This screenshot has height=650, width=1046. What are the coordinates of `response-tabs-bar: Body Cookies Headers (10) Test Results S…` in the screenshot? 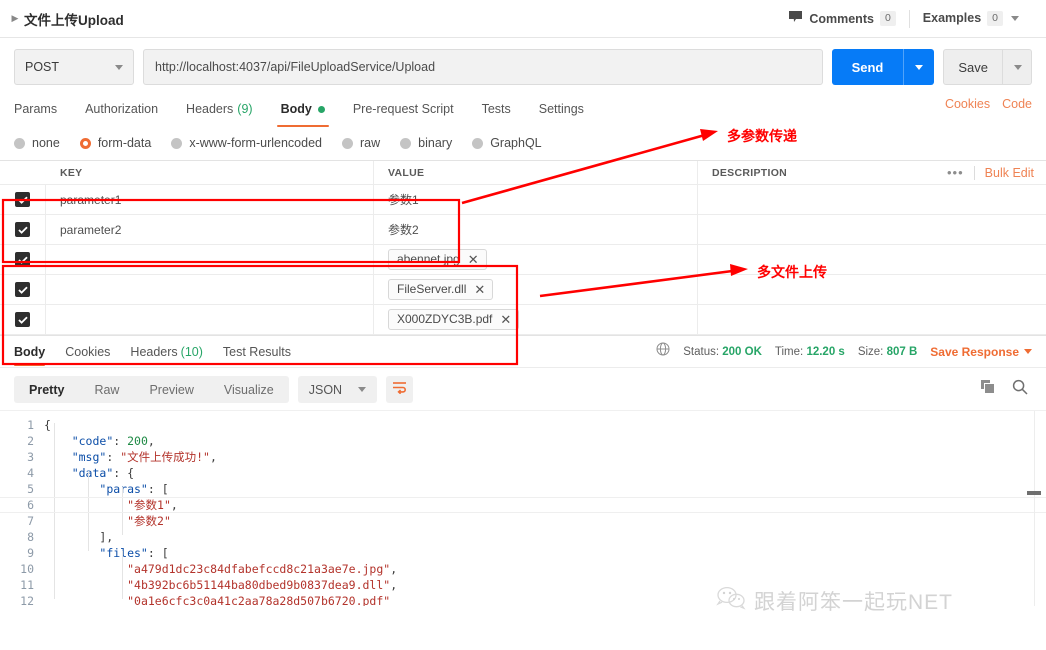 It's located at (523, 351).